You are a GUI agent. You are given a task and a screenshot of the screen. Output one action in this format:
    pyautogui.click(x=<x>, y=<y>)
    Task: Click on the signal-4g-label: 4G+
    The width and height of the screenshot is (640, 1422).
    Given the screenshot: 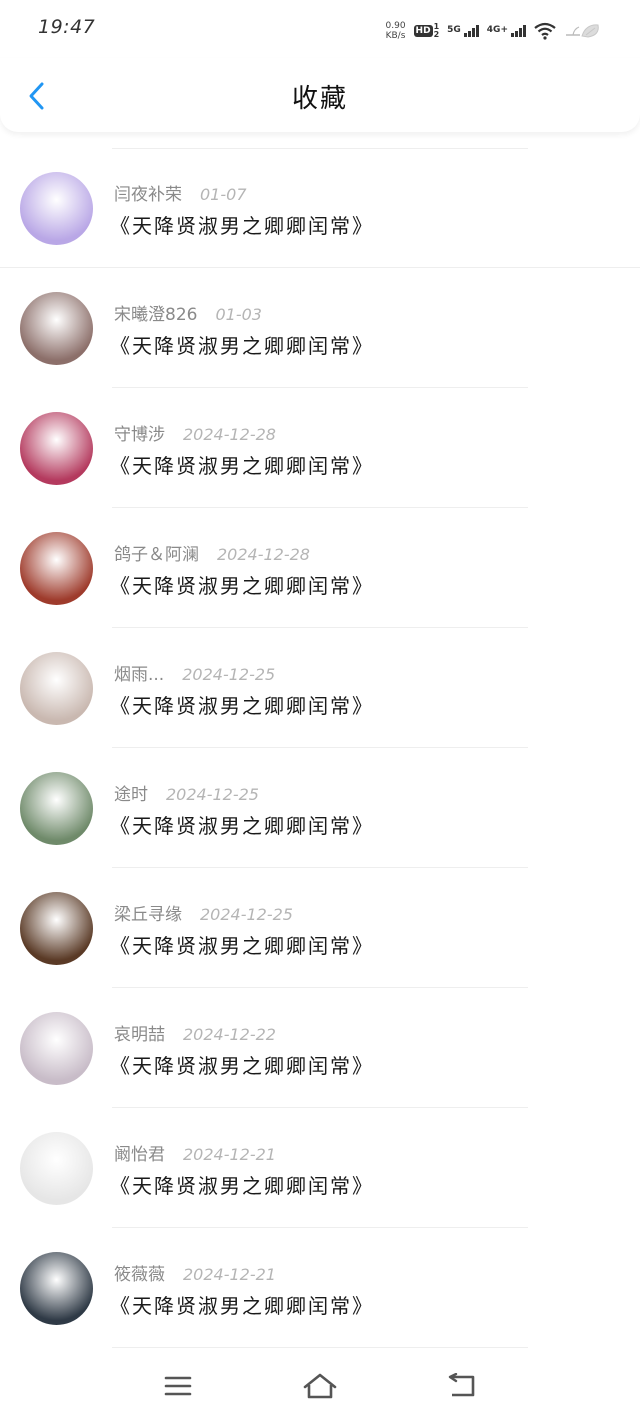 What is the action you would take?
    pyautogui.click(x=497, y=30)
    